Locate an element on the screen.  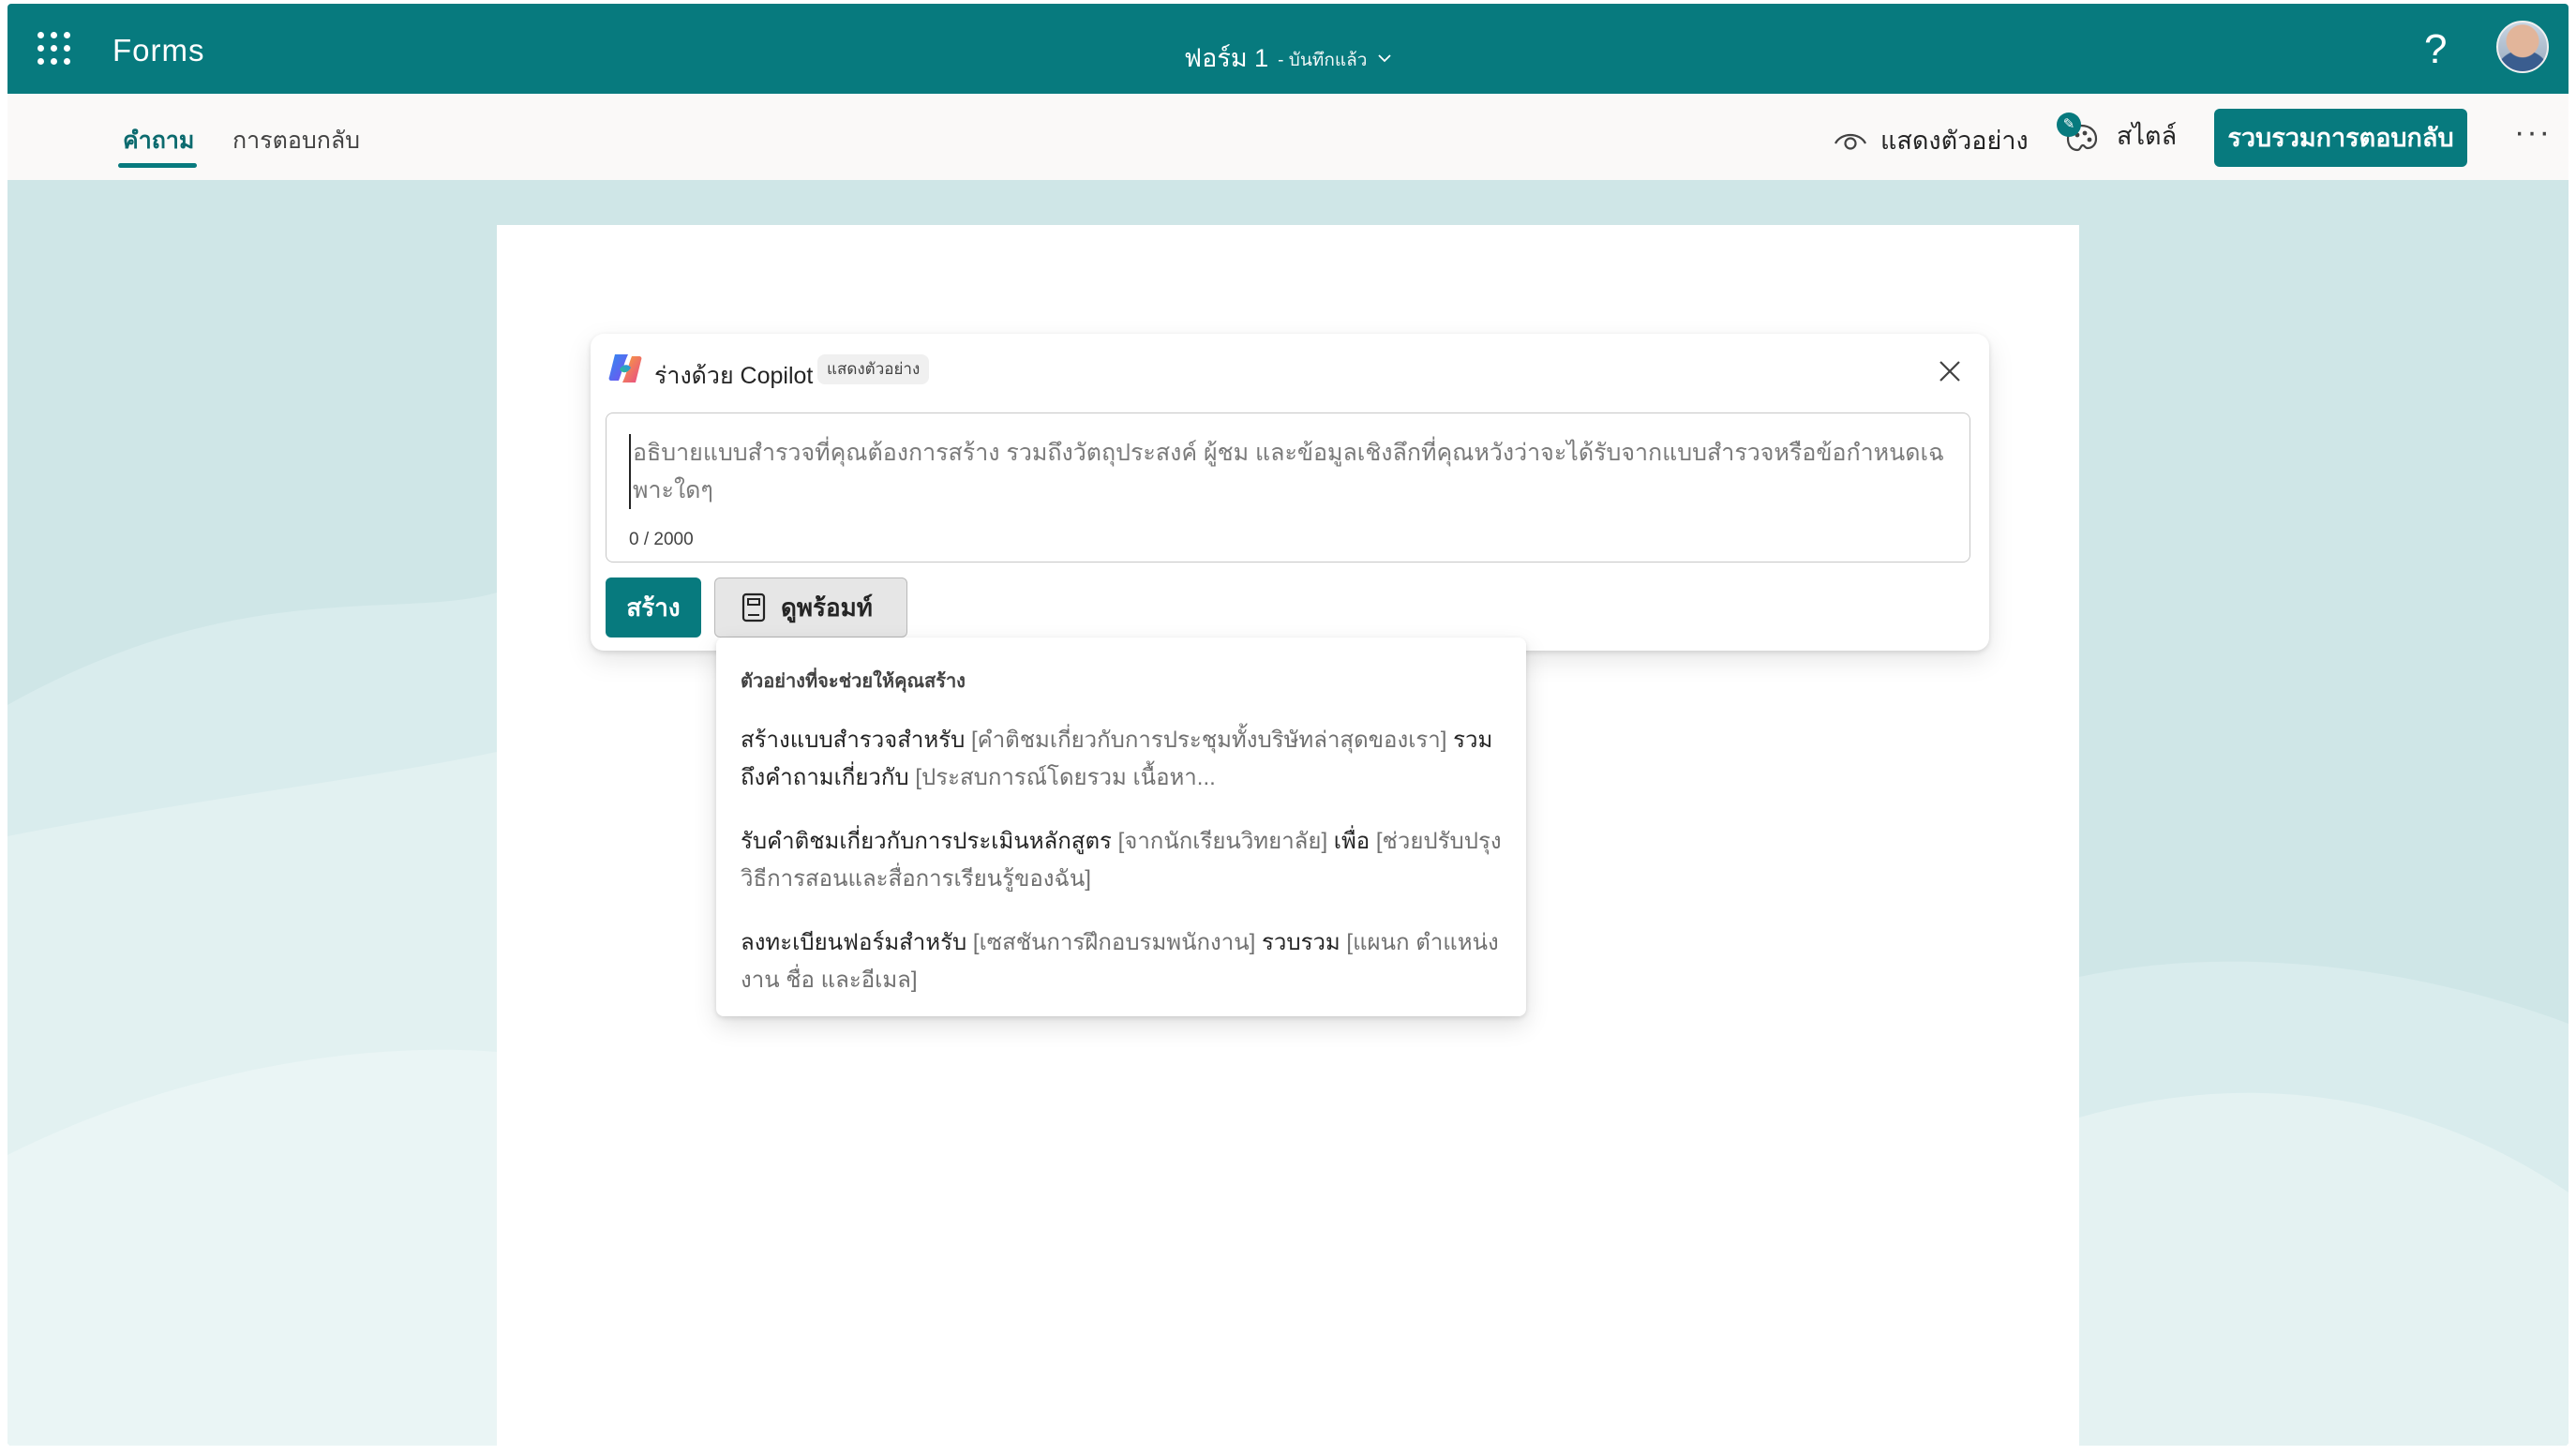
prompt-book-icon is located at coordinates (753, 607).